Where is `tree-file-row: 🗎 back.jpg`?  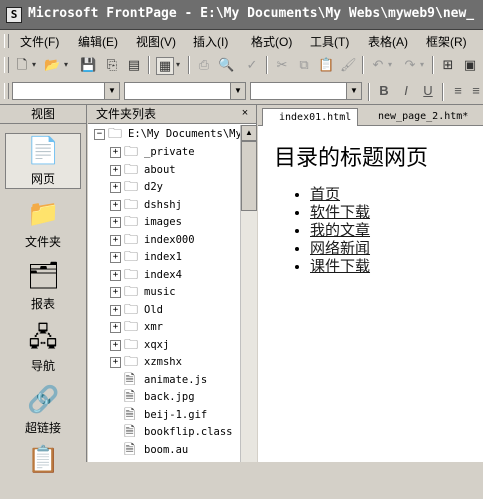
tree-file-row: 🗎 back.jpg is located at coordinates (175, 397).